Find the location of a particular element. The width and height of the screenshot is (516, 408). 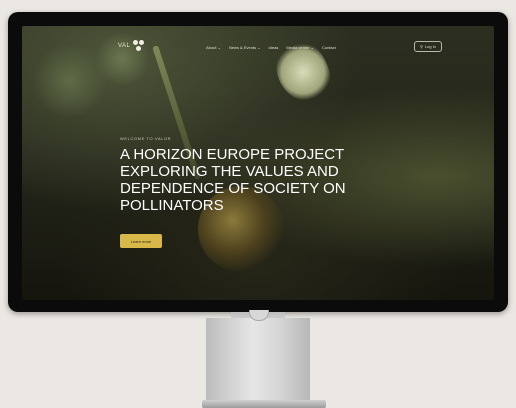

hero-eyebrow: WELCOME TO VALOR is located at coordinates (146, 138).